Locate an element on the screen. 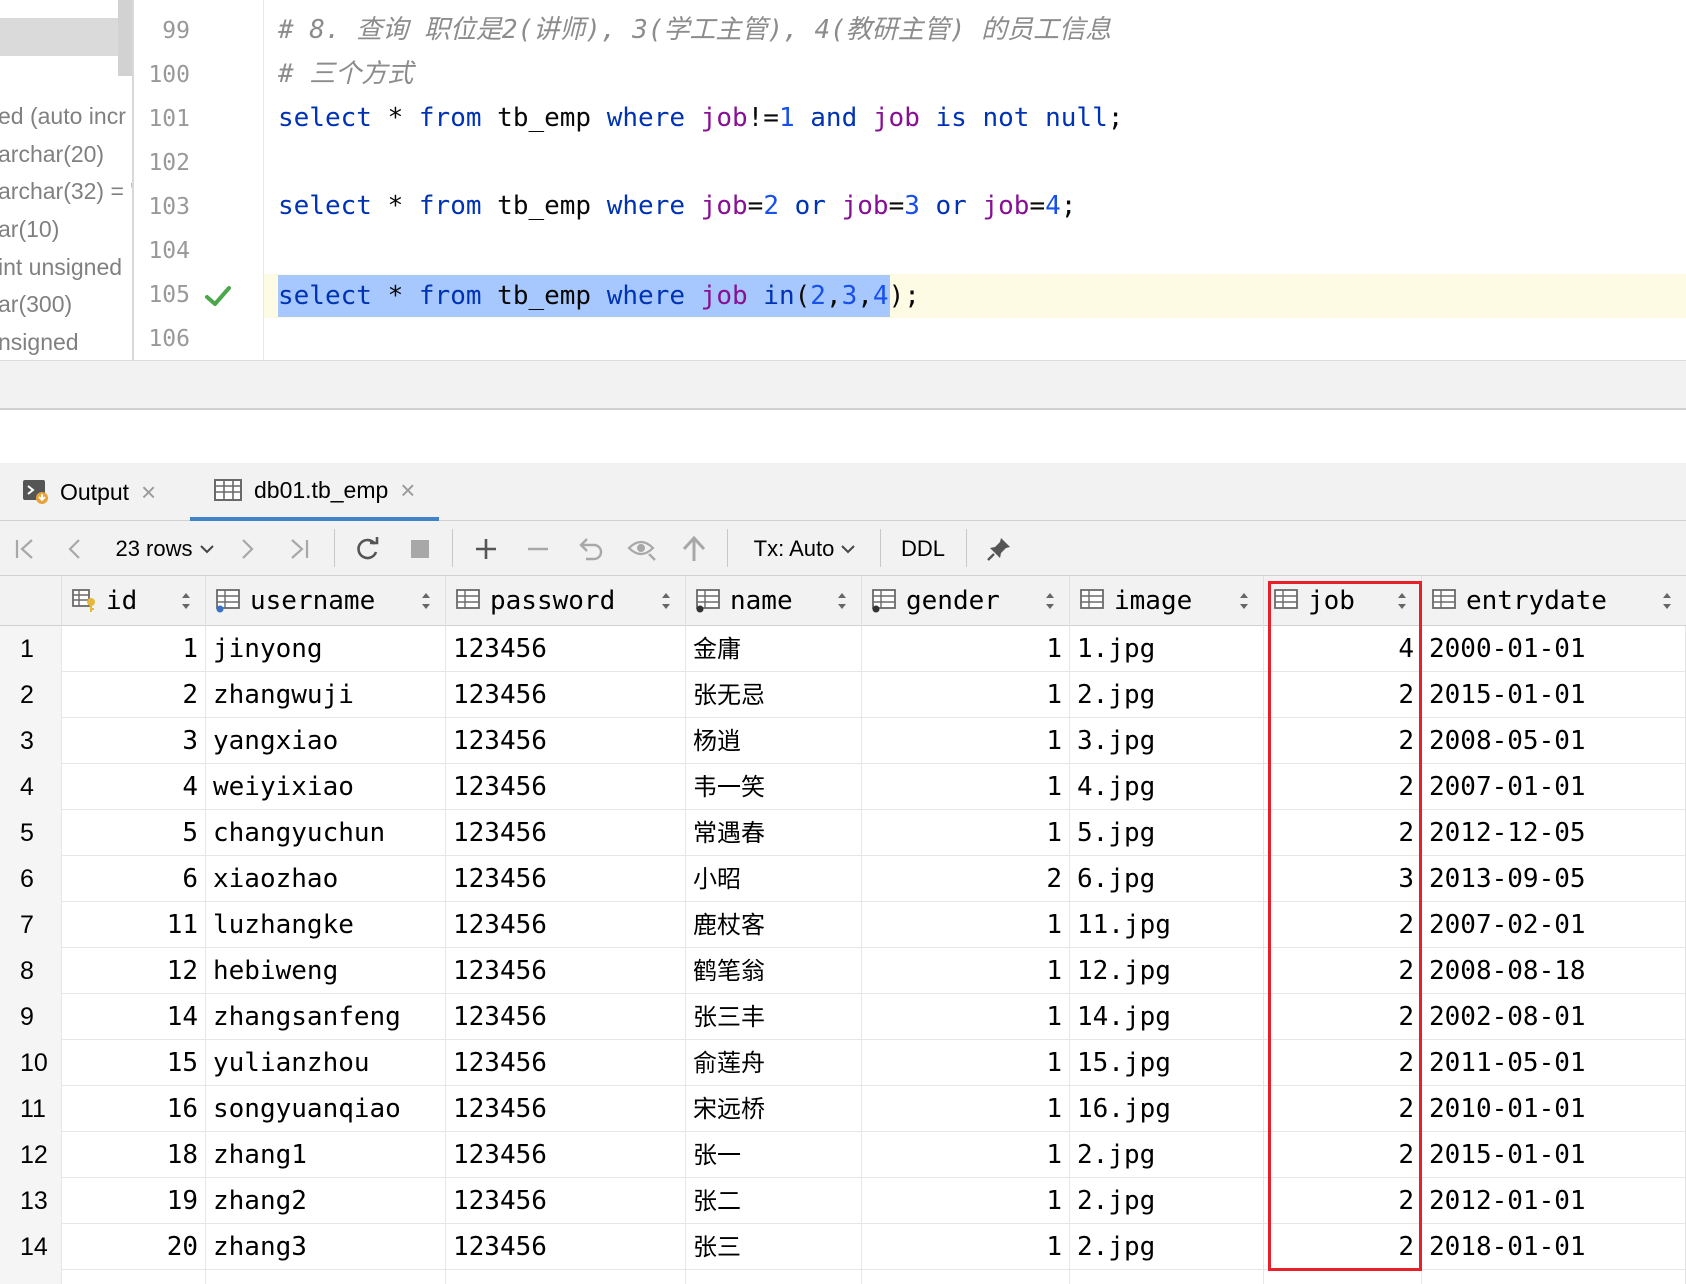 Image resolution: width=1686 pixels, height=1284 pixels. refresh-icon is located at coordinates (367, 548).